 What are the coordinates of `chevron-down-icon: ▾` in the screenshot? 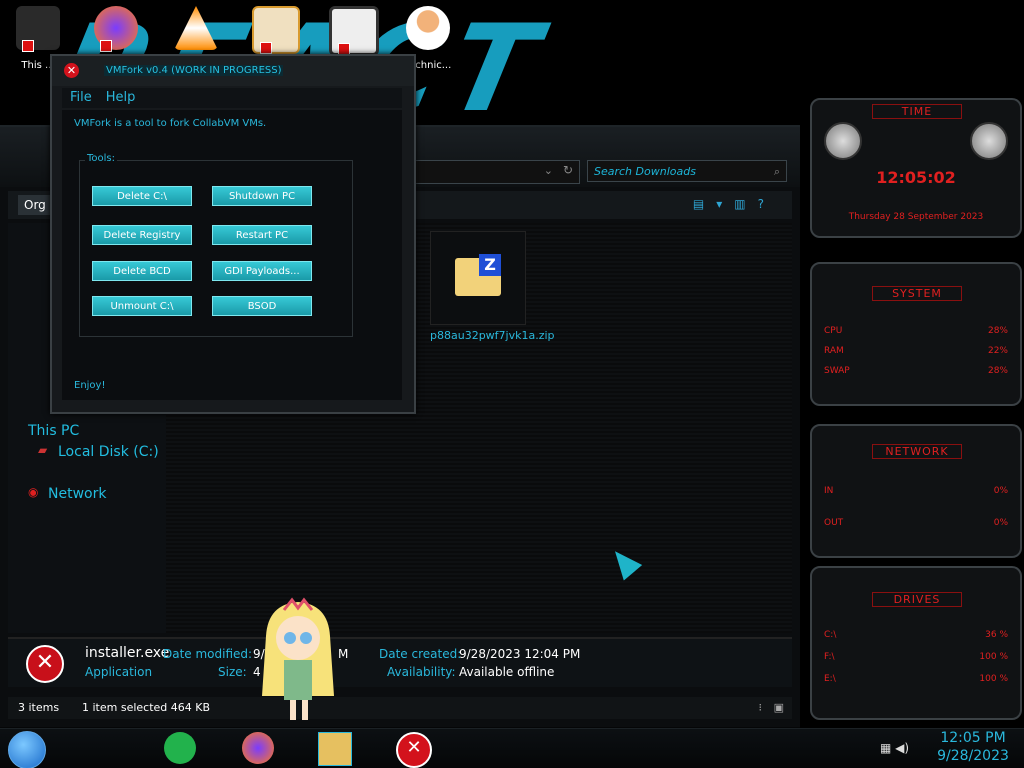 It's located at (725, 204).